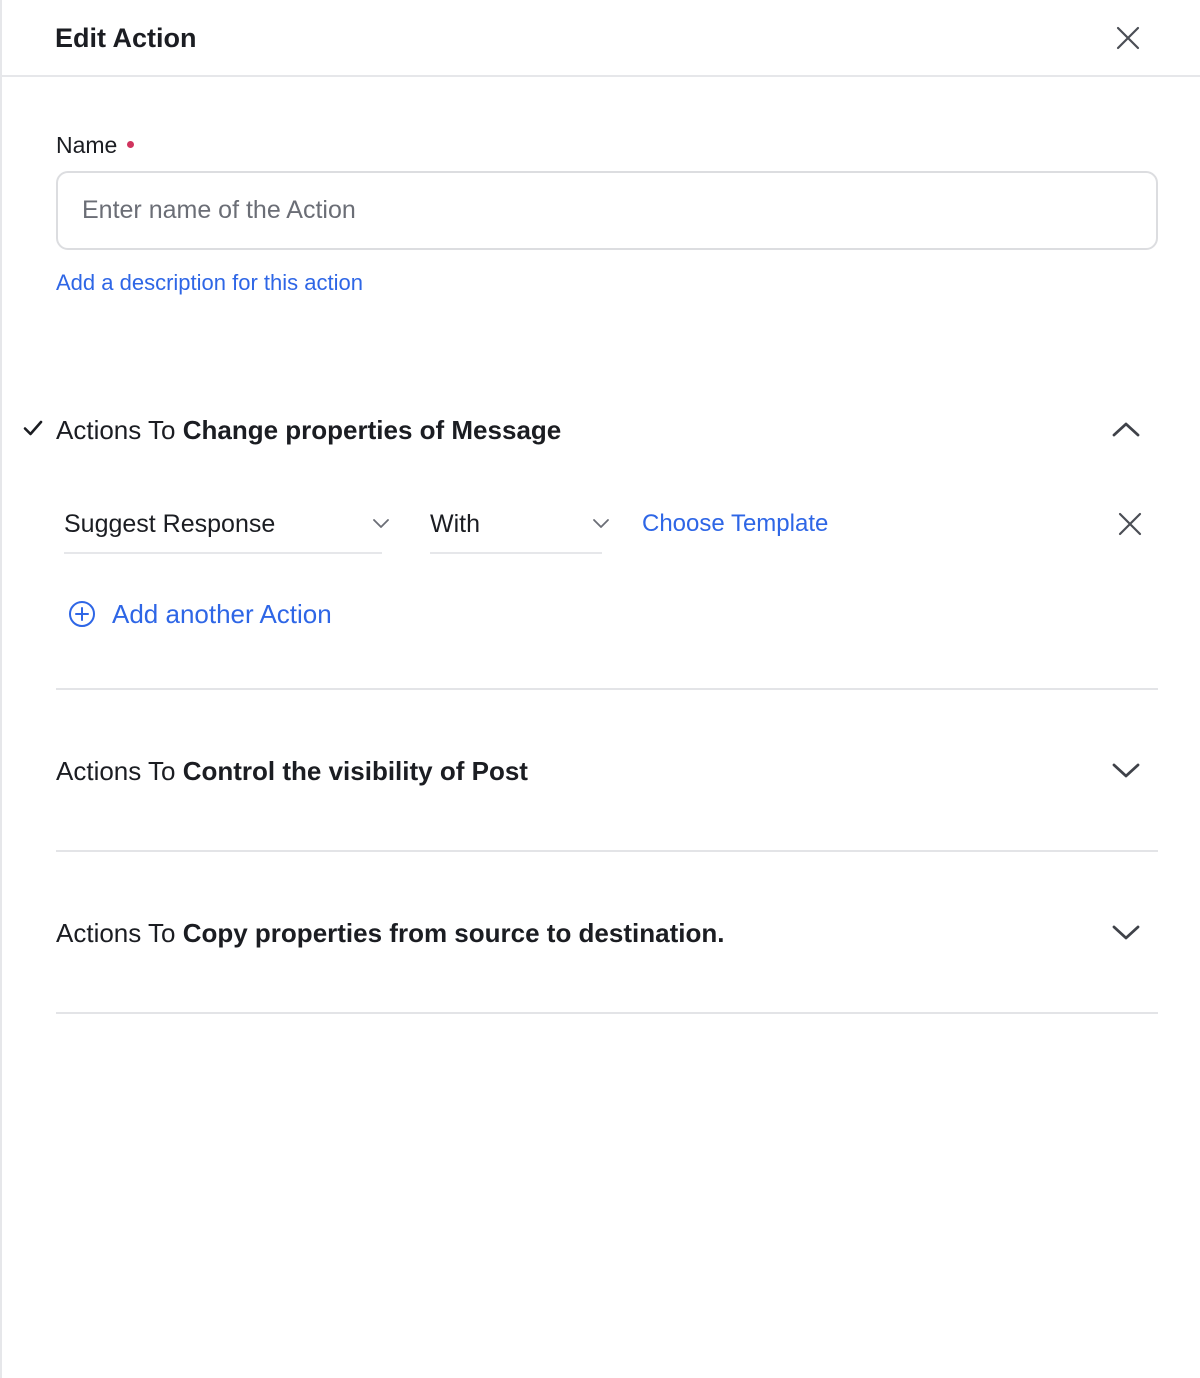  Describe the element at coordinates (372, 430) in the screenshot. I see `section-title-name: Change properties of Message` at that location.